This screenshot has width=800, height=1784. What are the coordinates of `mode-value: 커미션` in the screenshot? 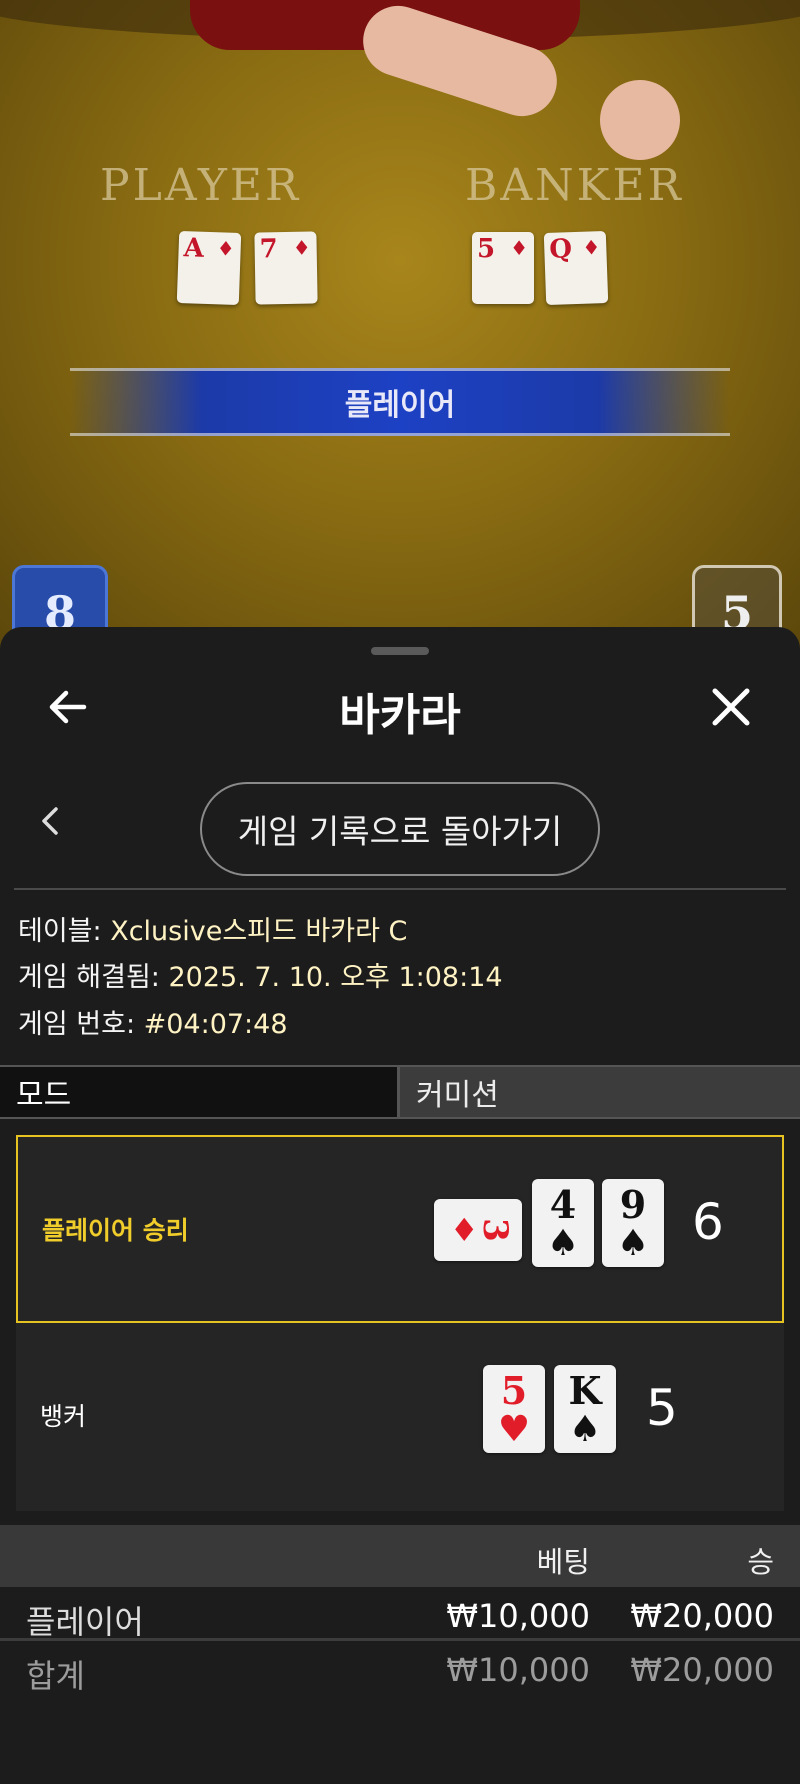 It's located at (600, 1092).